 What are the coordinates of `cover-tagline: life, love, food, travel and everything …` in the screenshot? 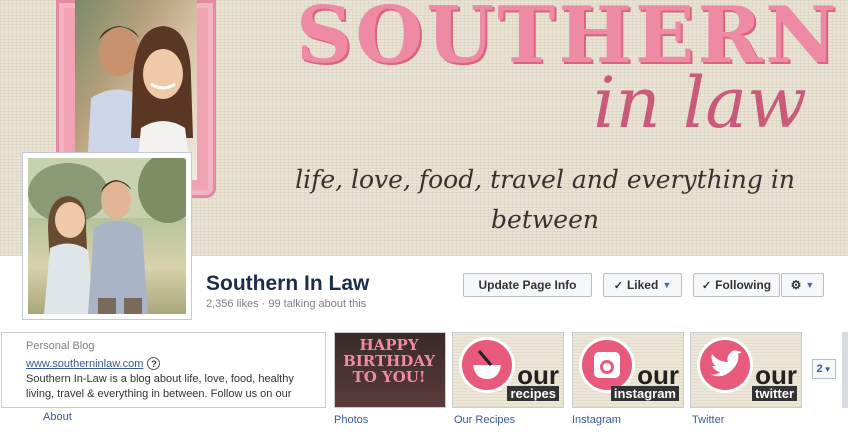 It's located at (545, 199).